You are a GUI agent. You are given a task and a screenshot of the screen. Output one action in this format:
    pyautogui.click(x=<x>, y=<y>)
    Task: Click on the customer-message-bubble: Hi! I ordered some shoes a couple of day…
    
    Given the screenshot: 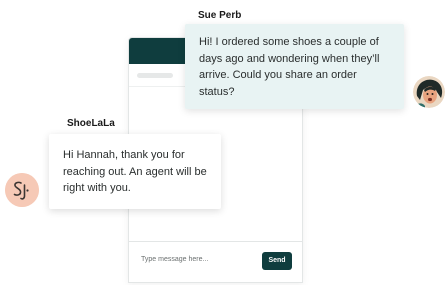 What is the action you would take?
    pyautogui.click(x=294, y=66)
    